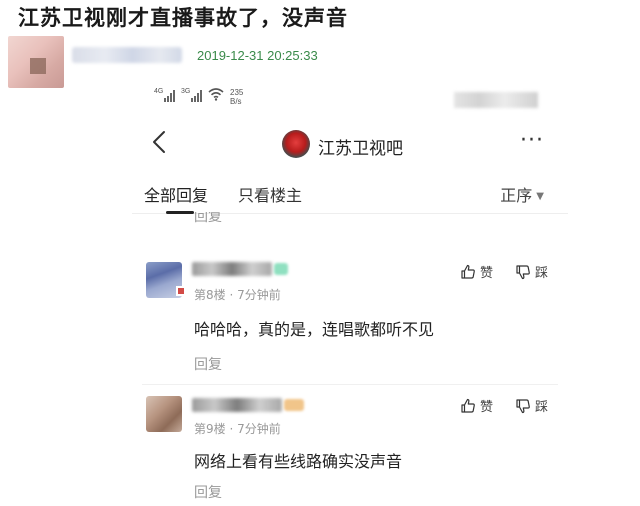 This screenshot has height=506, width=640. I want to click on chevron-left-icon, so click(159, 142).